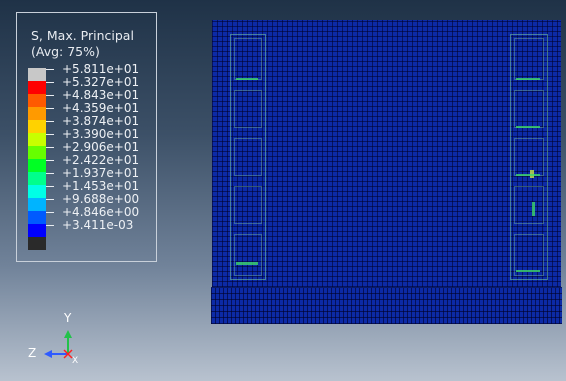 The image size is (566, 381). What do you see at coordinates (65, 51) in the screenshot?
I see `legend-subtitle: (Avg: 75%)` at bounding box center [65, 51].